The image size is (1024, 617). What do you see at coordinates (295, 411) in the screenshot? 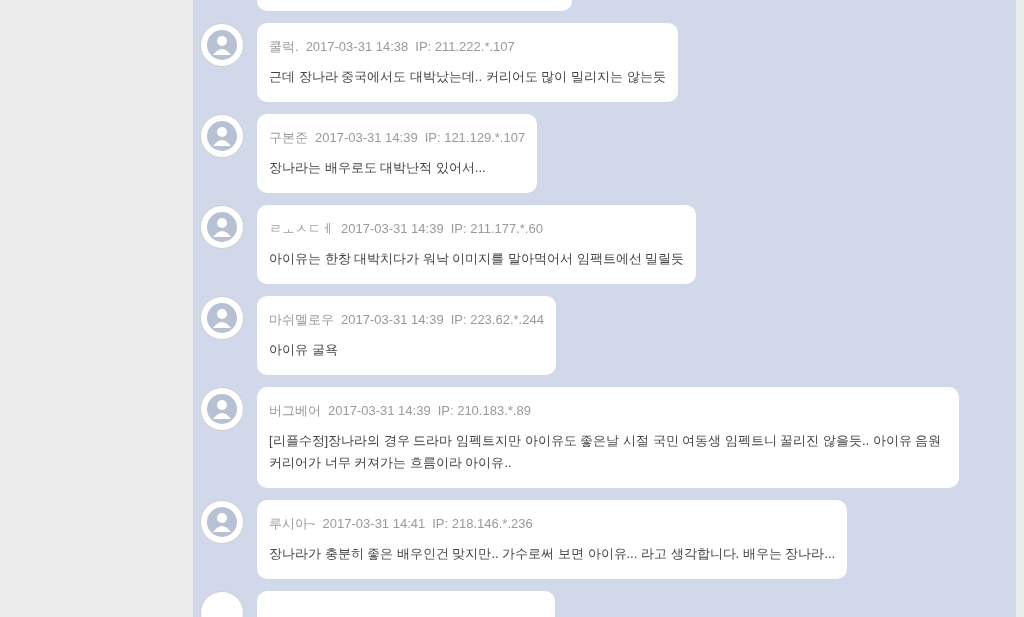
I see `comment-author: 버그베어` at bounding box center [295, 411].